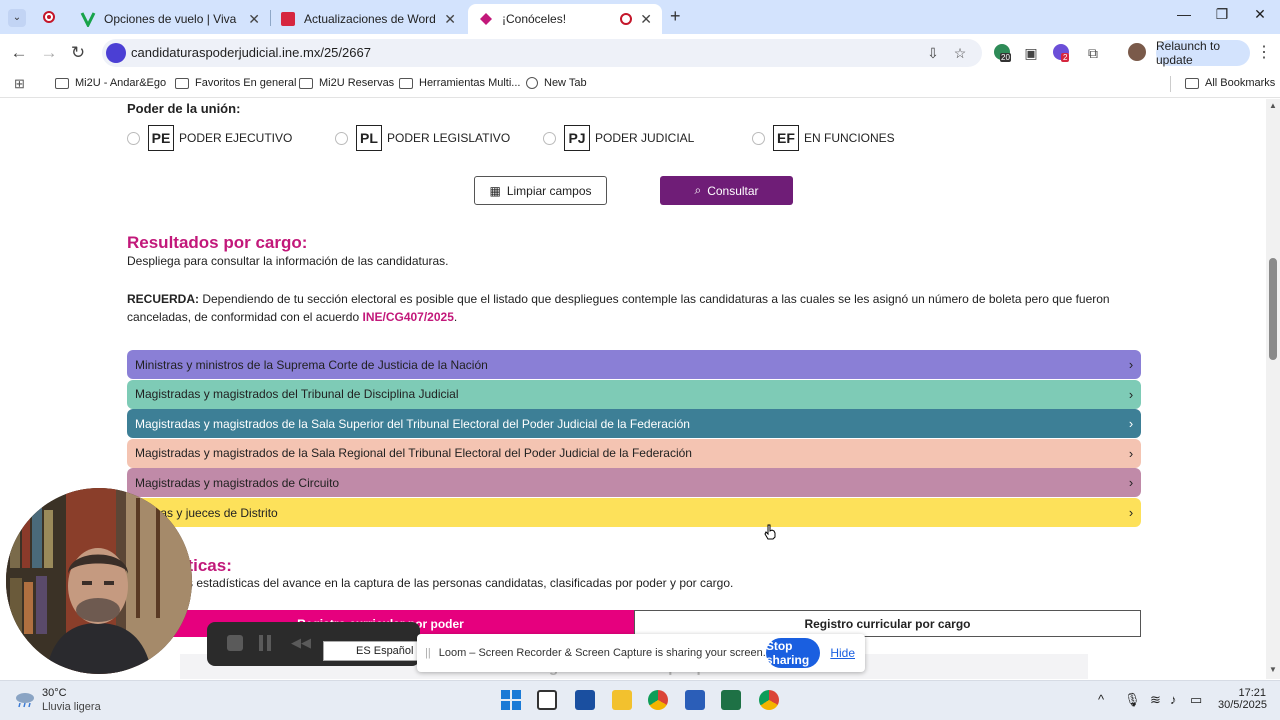  I want to click on language-indicator: ES Español (La, so click(371, 651).